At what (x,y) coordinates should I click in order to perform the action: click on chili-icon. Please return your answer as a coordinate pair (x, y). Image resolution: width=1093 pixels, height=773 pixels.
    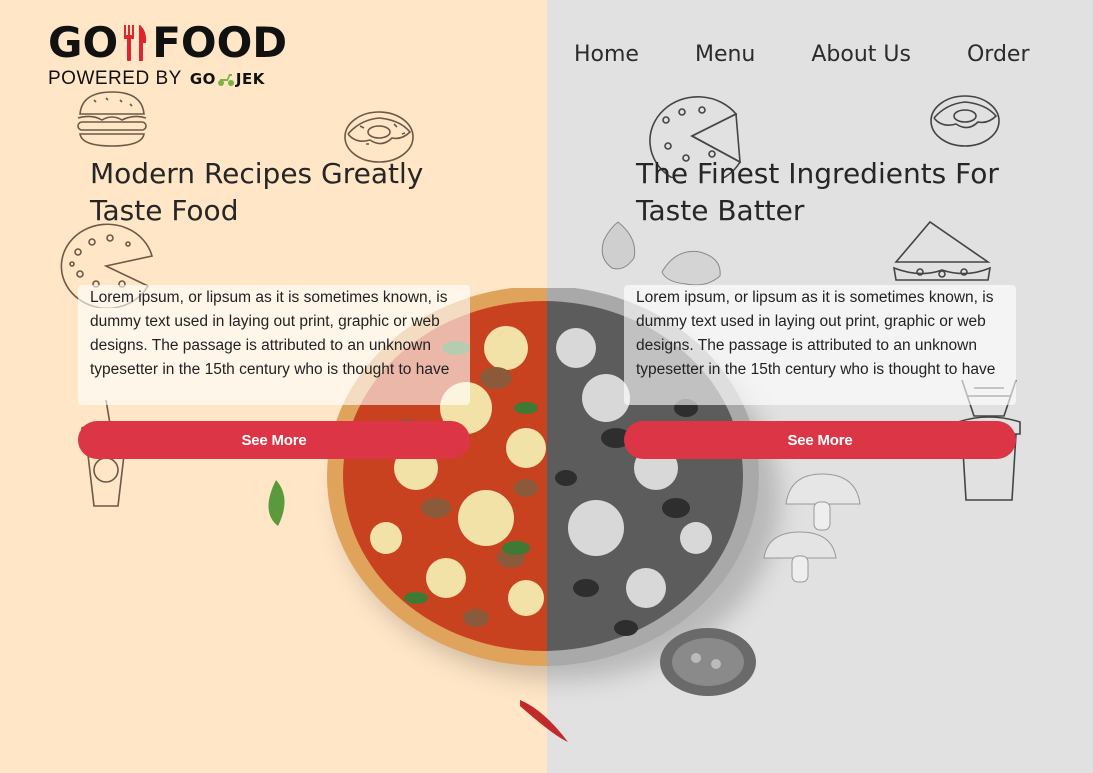
    Looking at the image, I should click on (544, 721).